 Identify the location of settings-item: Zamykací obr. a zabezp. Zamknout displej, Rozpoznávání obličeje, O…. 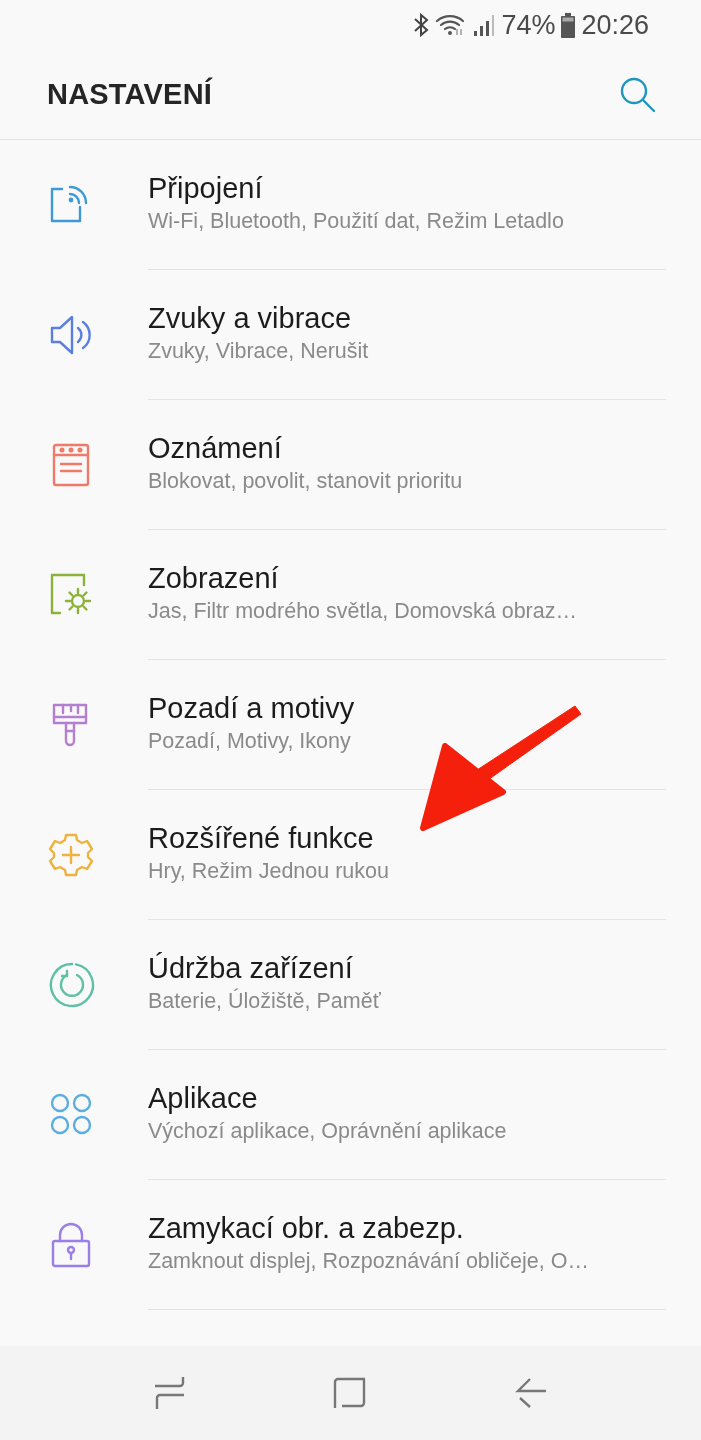
(407, 1245).